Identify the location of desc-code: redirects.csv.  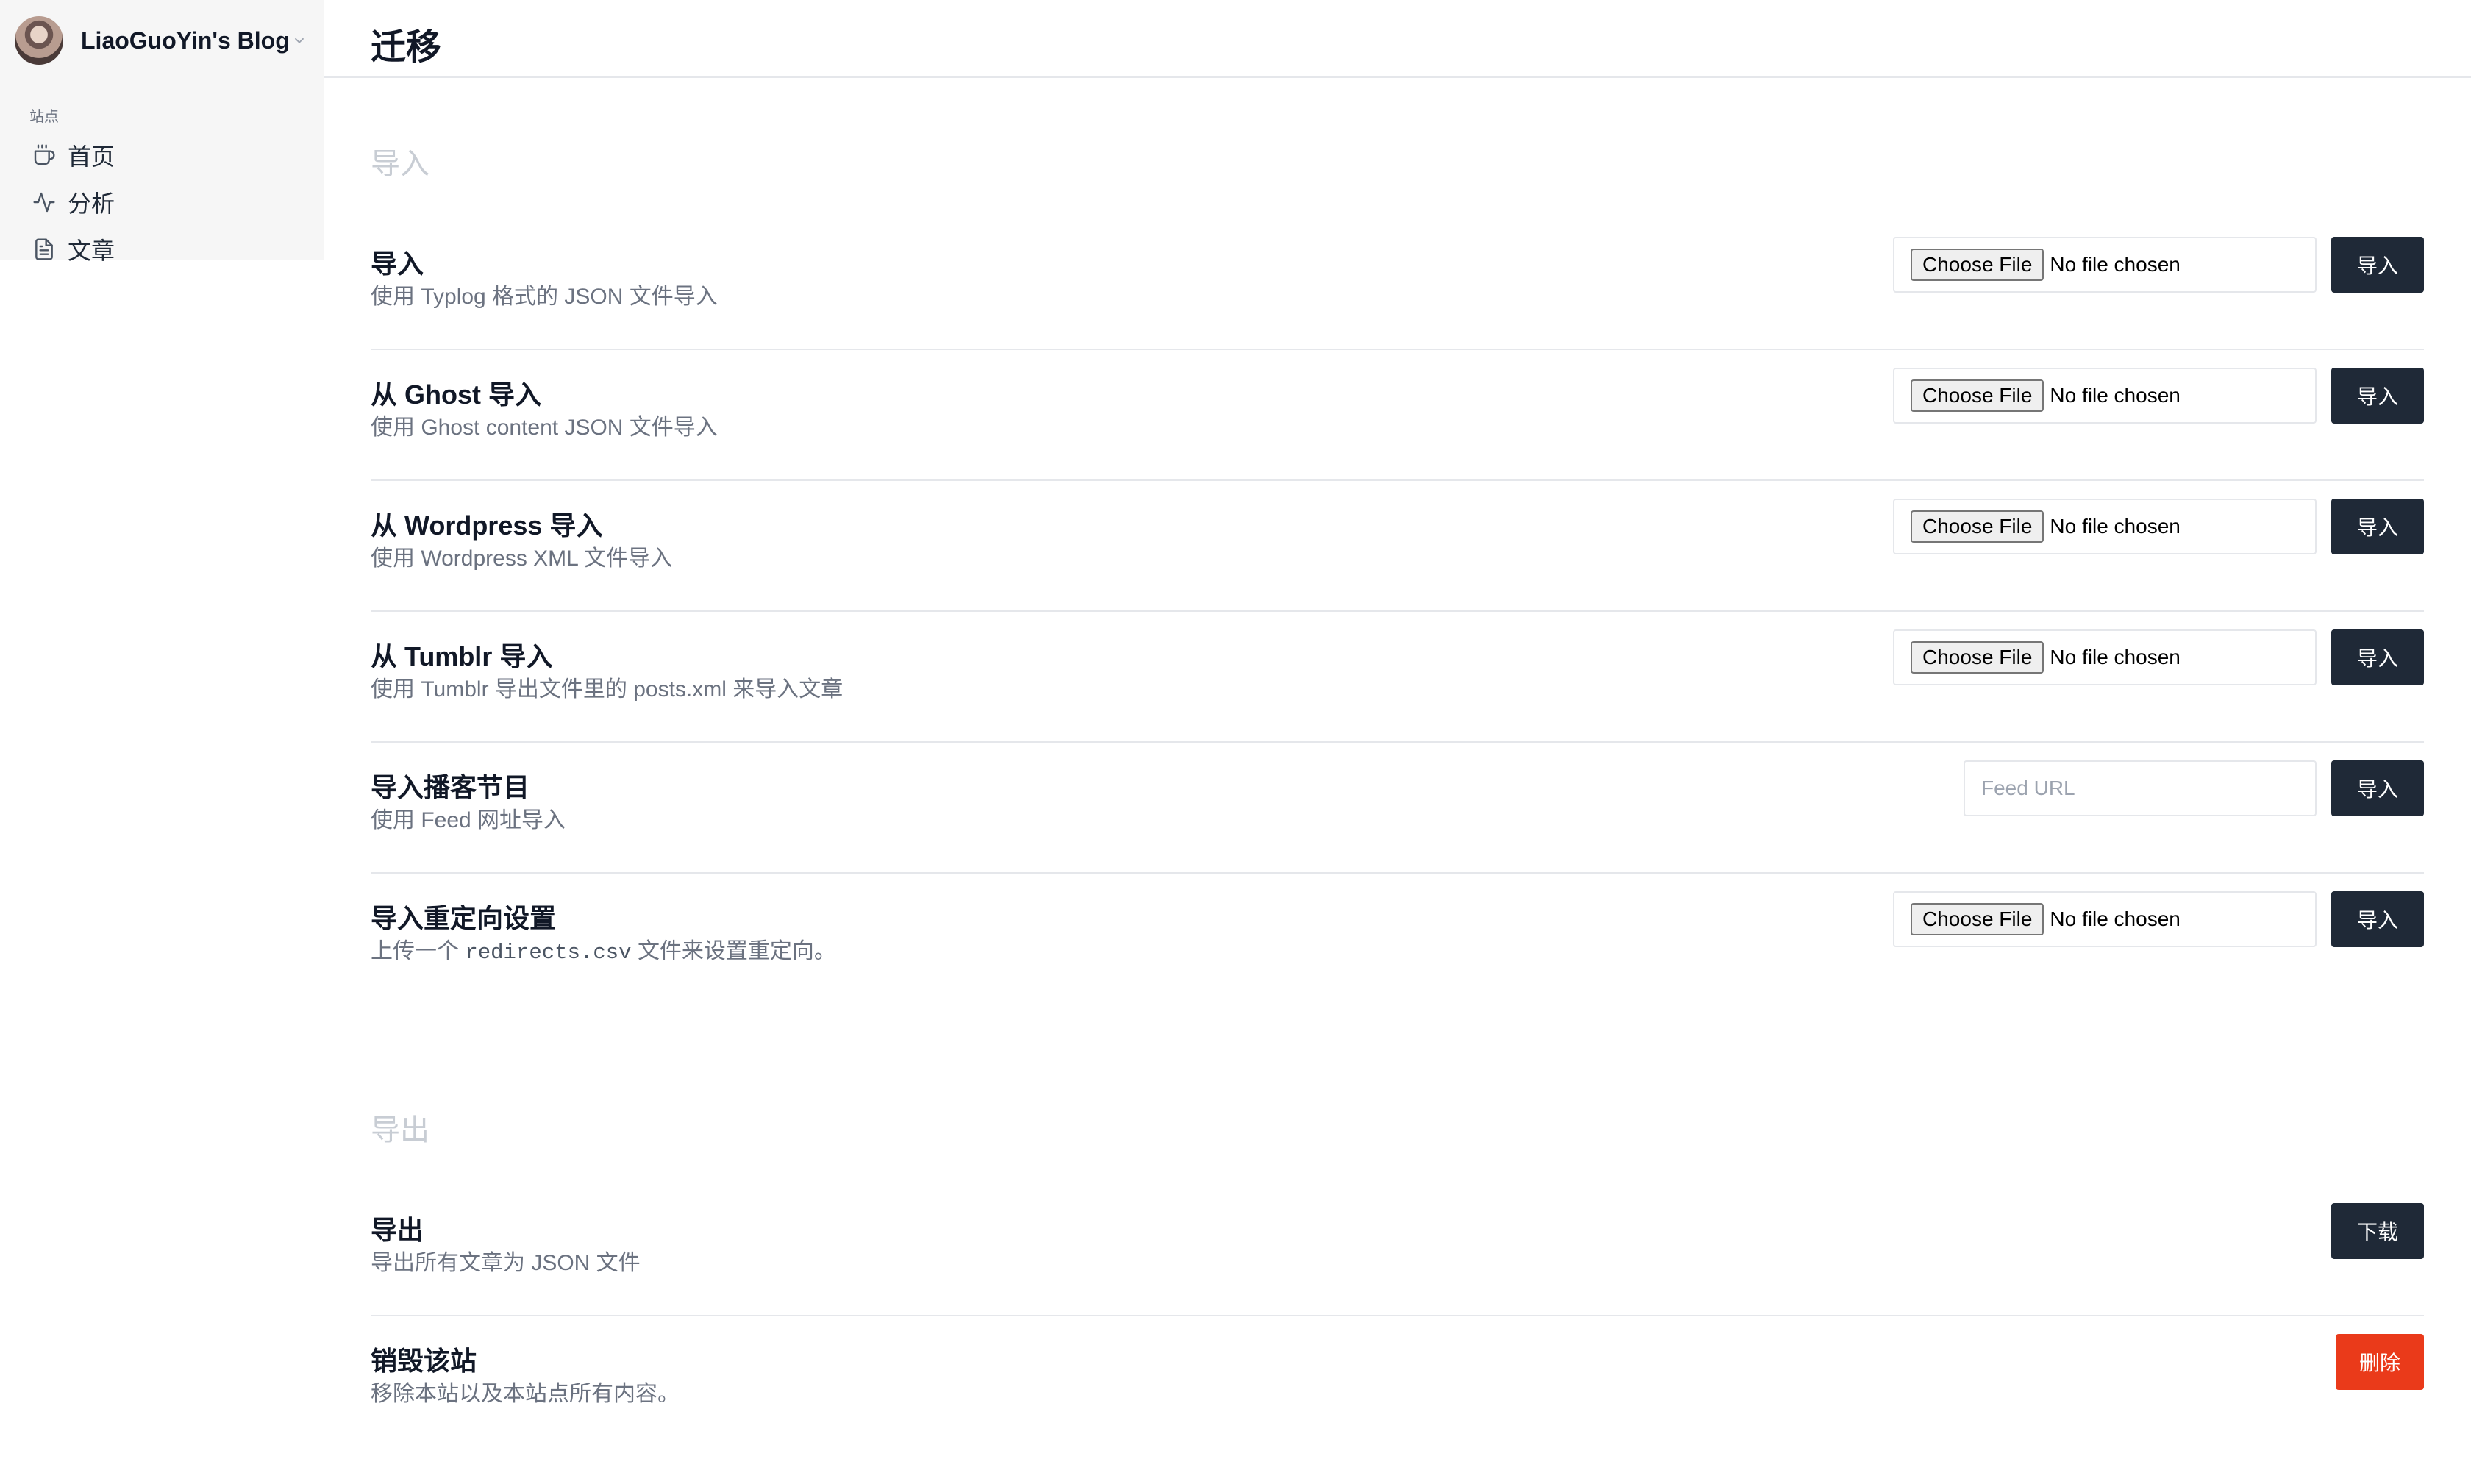
(548, 953).